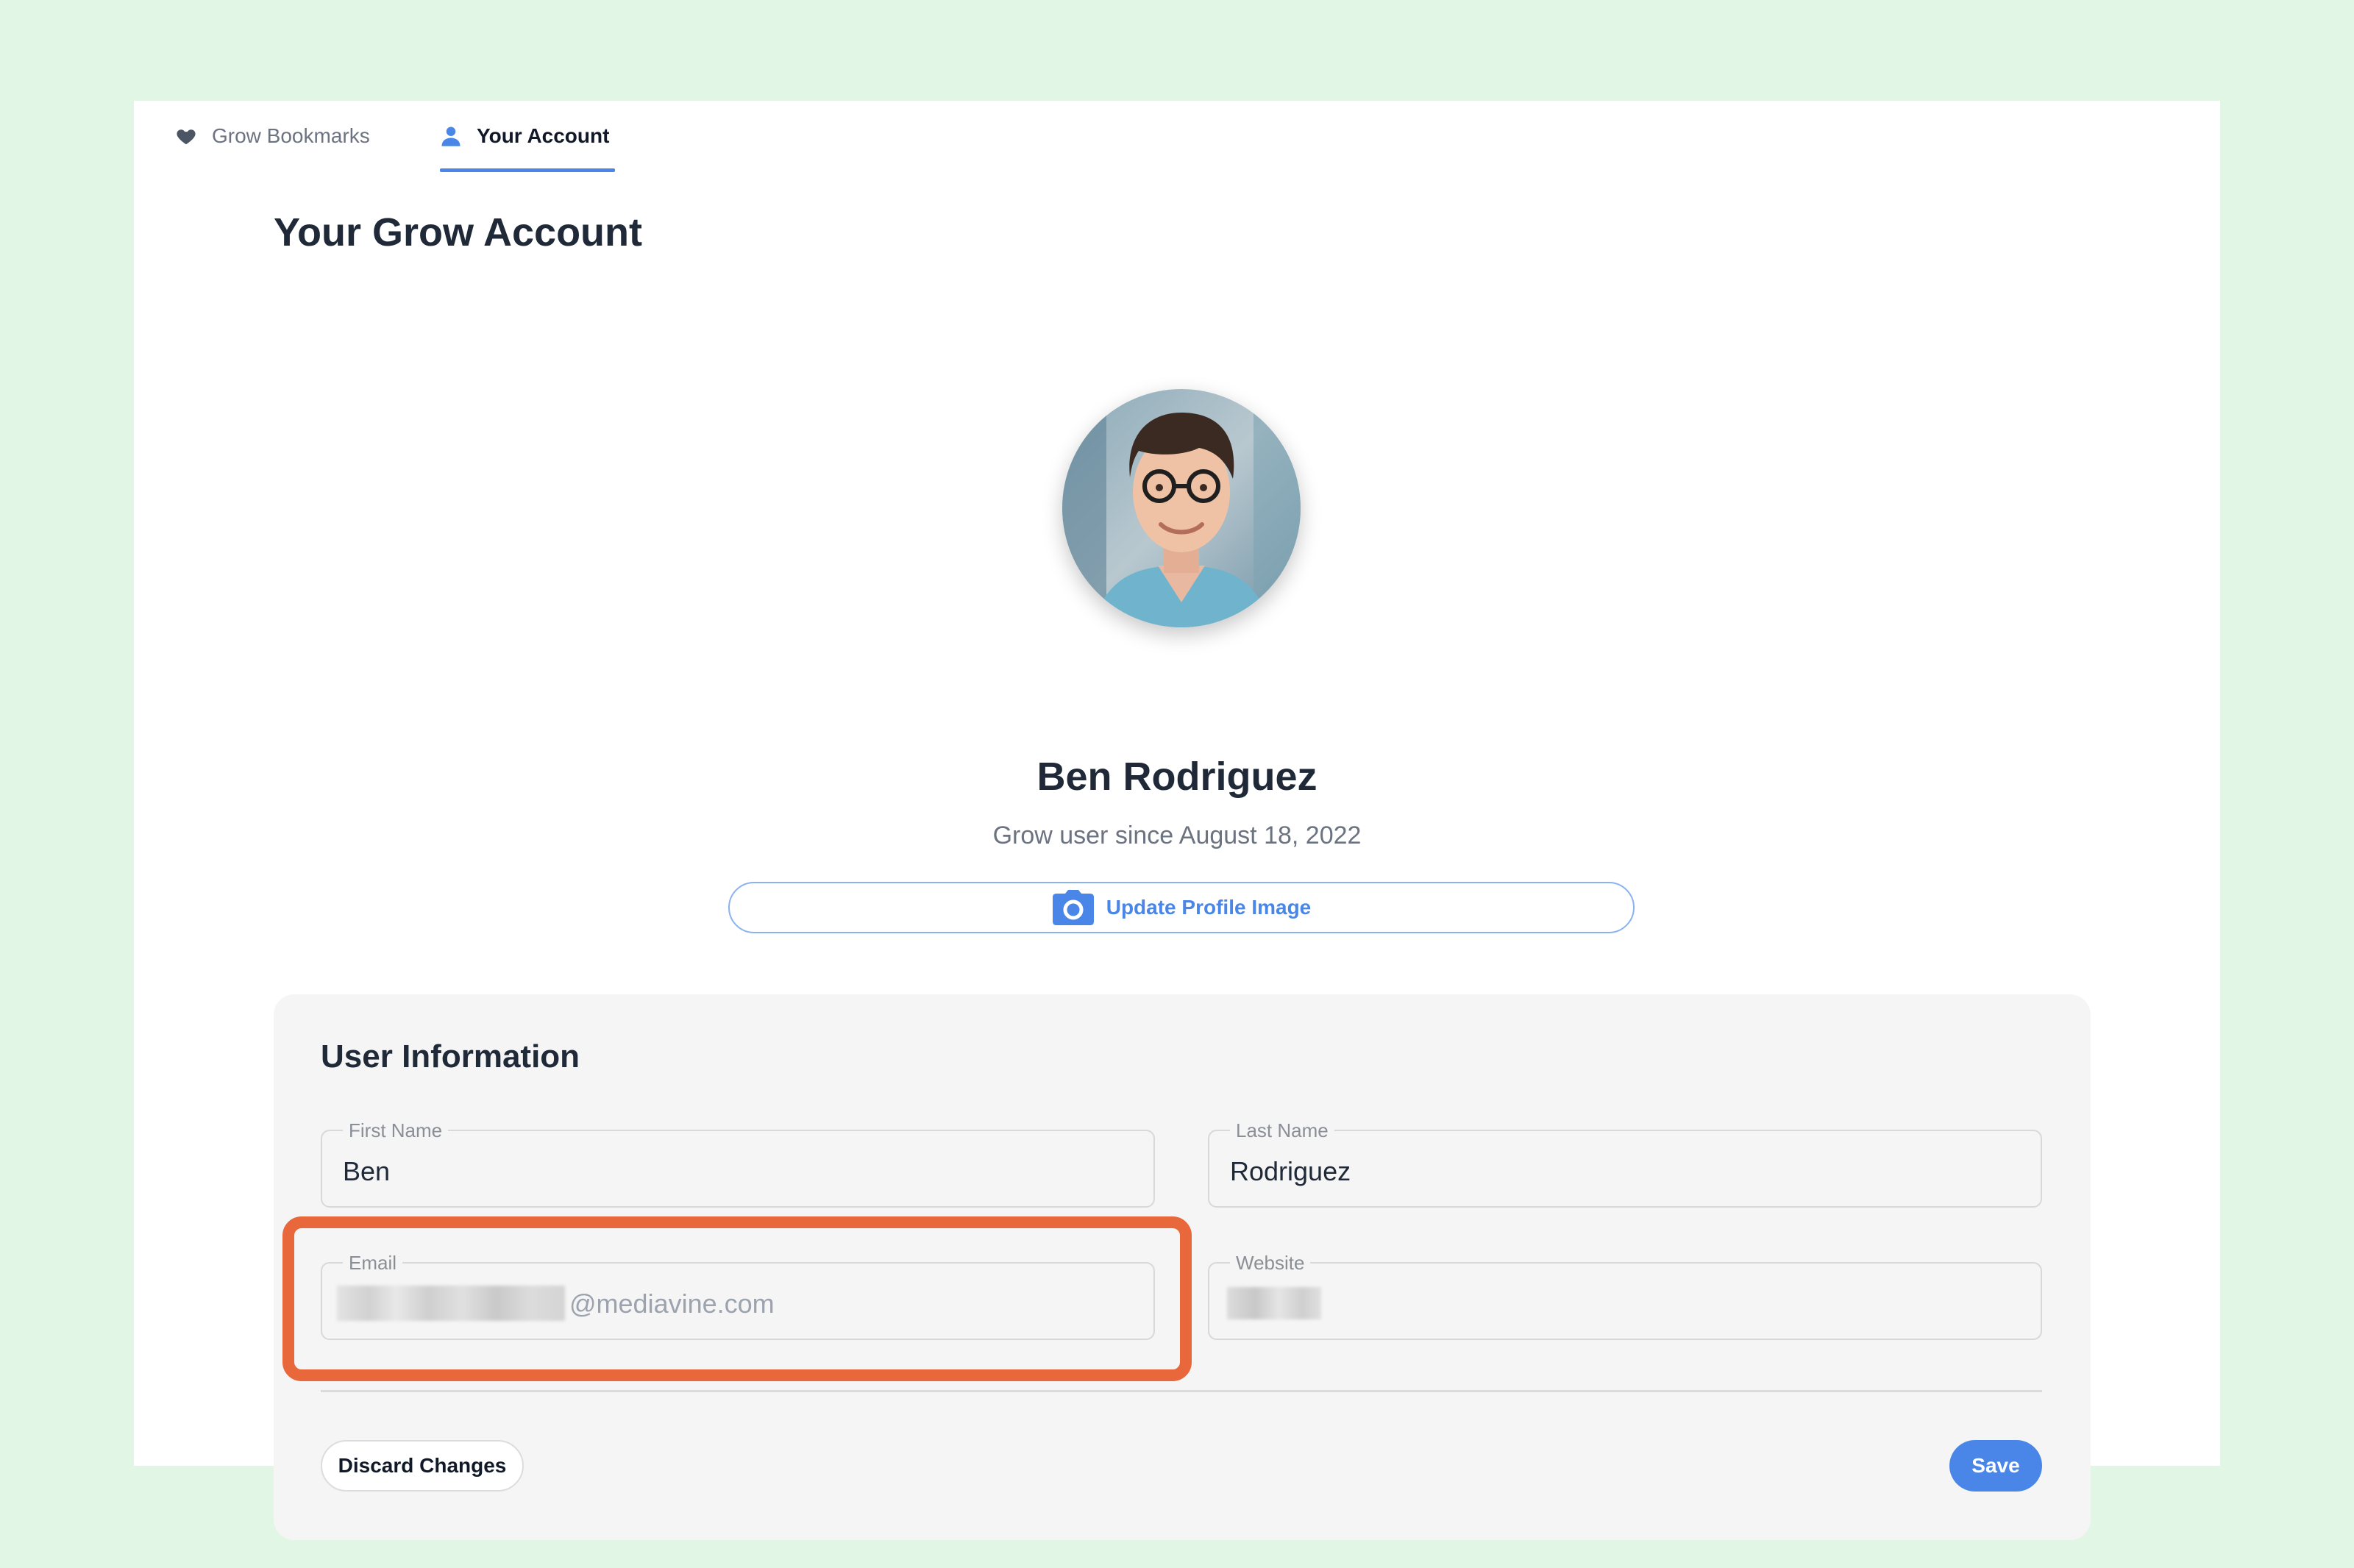 This screenshot has width=2354, height=1568. I want to click on page-title: Your Grow Account, so click(458, 232).